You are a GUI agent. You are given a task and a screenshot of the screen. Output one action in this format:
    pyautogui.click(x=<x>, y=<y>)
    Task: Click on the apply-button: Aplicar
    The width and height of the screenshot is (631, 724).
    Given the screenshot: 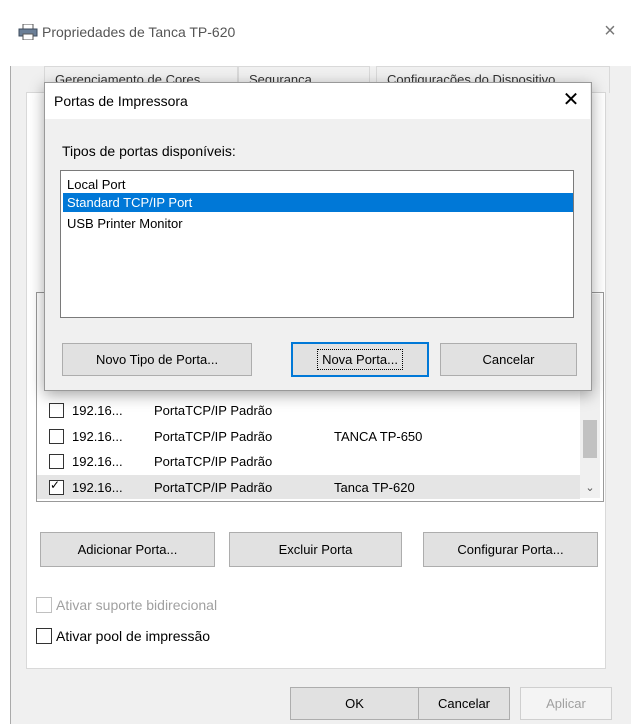 What is the action you would take?
    pyautogui.click(x=566, y=703)
    